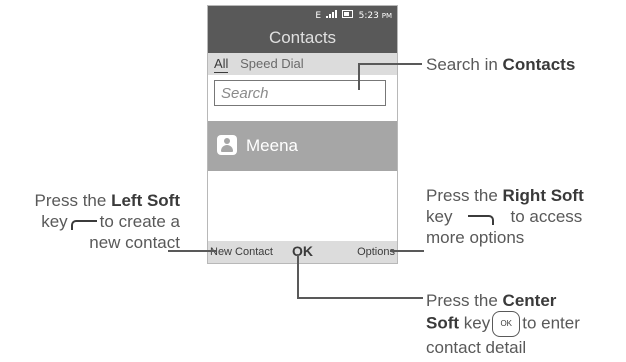  I want to click on left-softkey-icon, so click(83, 224).